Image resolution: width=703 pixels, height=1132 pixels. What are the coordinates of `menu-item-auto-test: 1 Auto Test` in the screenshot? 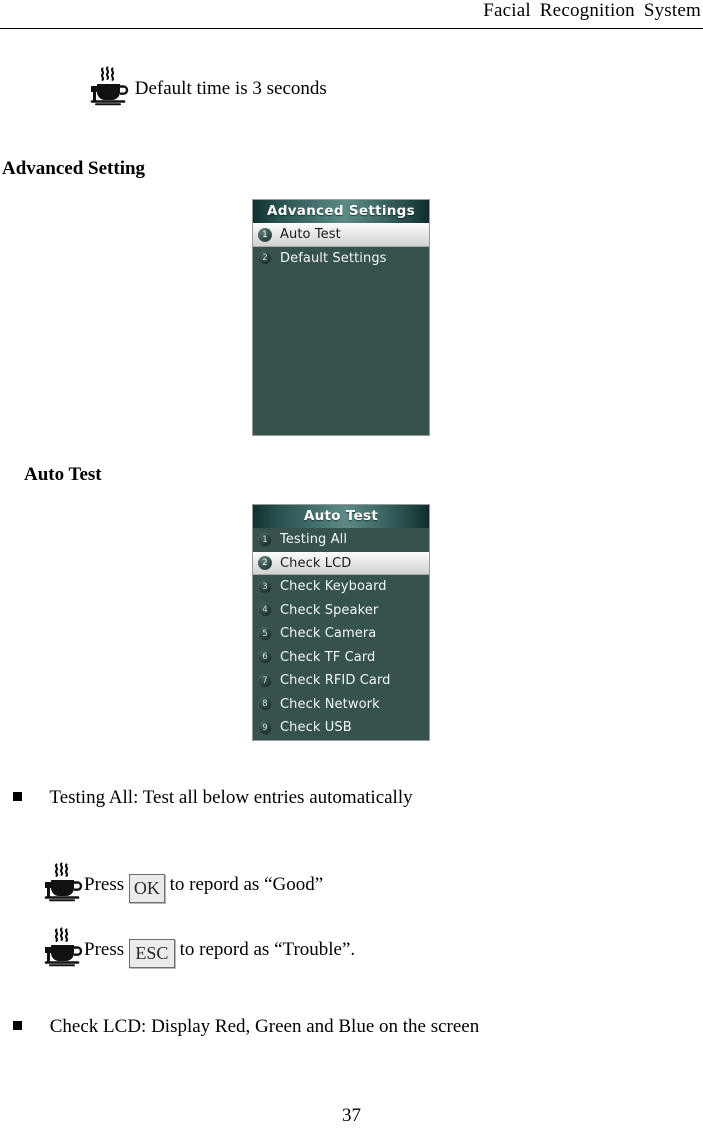 It's located at (341, 235).